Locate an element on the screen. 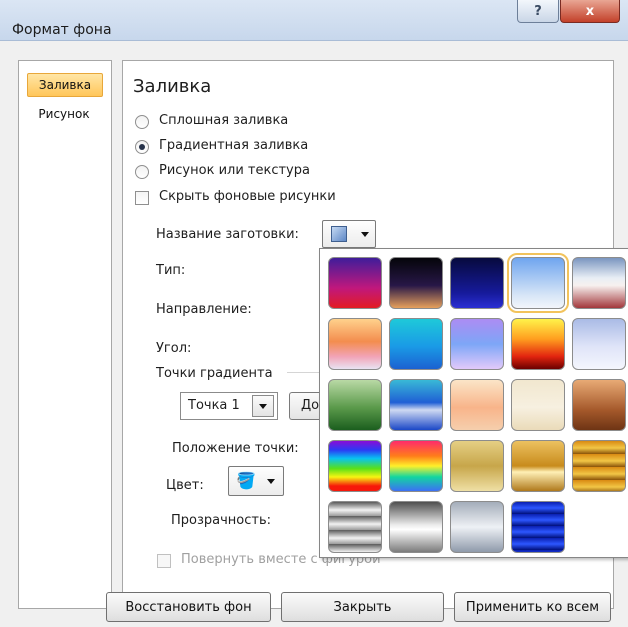 The width and height of the screenshot is (628, 627). preset-label: Название заготовки: is located at coordinates (227, 234).